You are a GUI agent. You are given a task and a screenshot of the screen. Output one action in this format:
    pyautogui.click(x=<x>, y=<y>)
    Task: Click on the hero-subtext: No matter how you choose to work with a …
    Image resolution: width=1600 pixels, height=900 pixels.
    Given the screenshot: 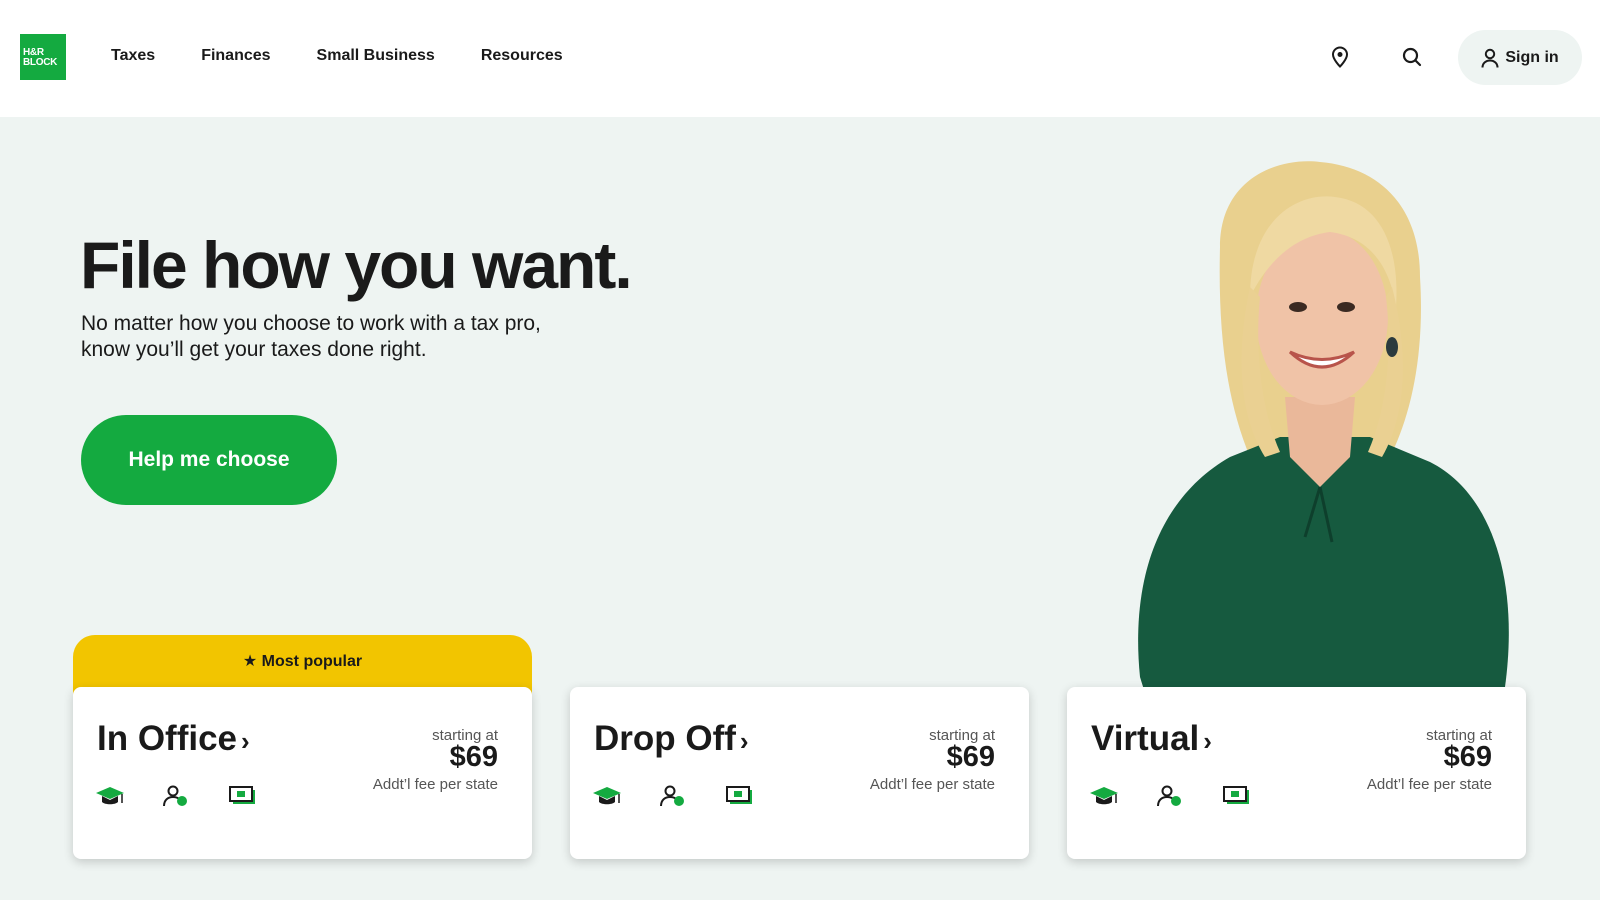 What is the action you would take?
    pyautogui.click(x=311, y=336)
    